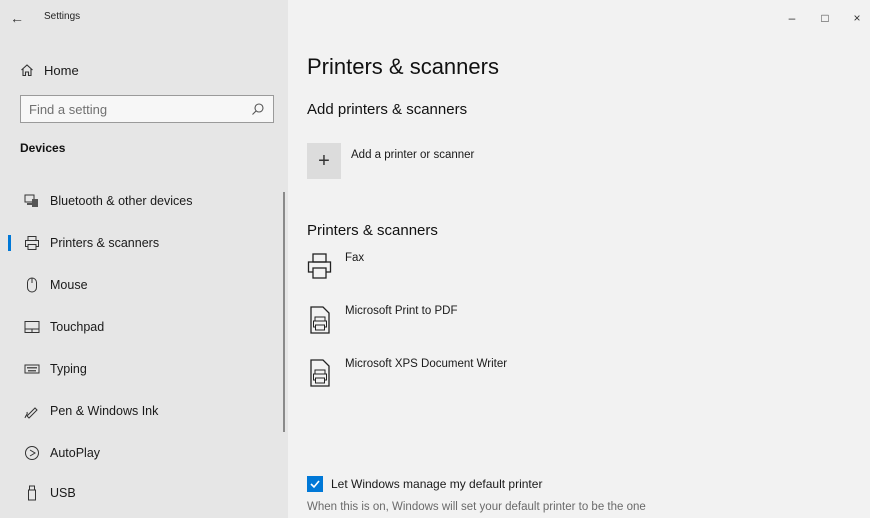  I want to click on sidebar-item-typing: Typing, so click(142, 369).